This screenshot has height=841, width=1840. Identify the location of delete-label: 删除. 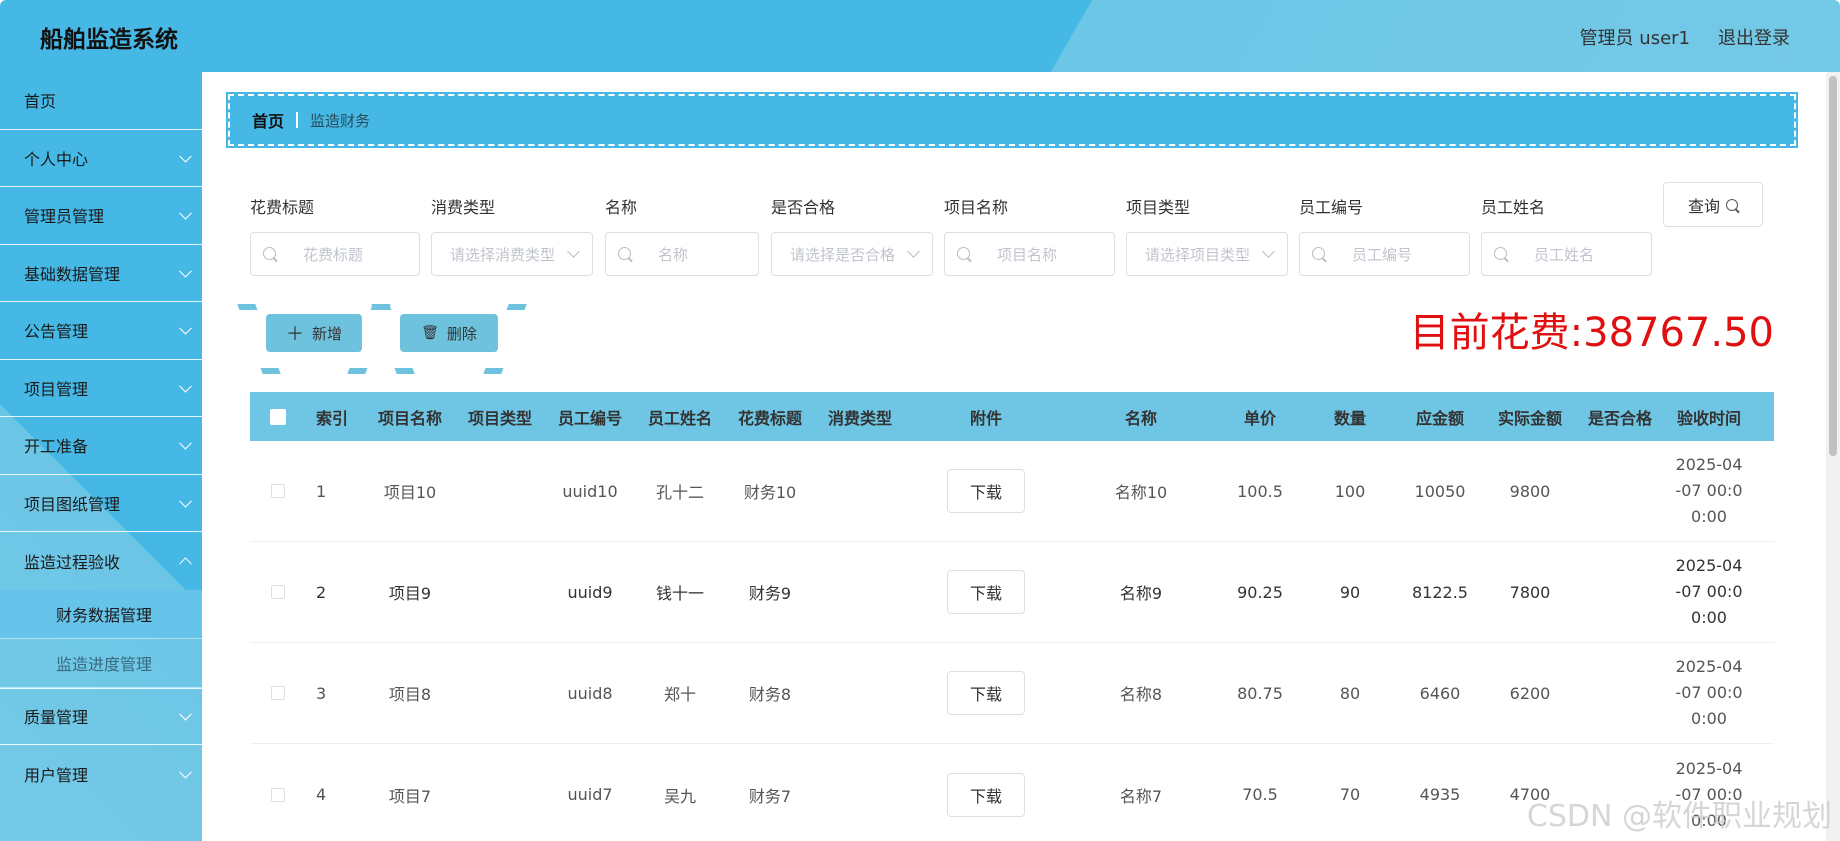
(461, 333).